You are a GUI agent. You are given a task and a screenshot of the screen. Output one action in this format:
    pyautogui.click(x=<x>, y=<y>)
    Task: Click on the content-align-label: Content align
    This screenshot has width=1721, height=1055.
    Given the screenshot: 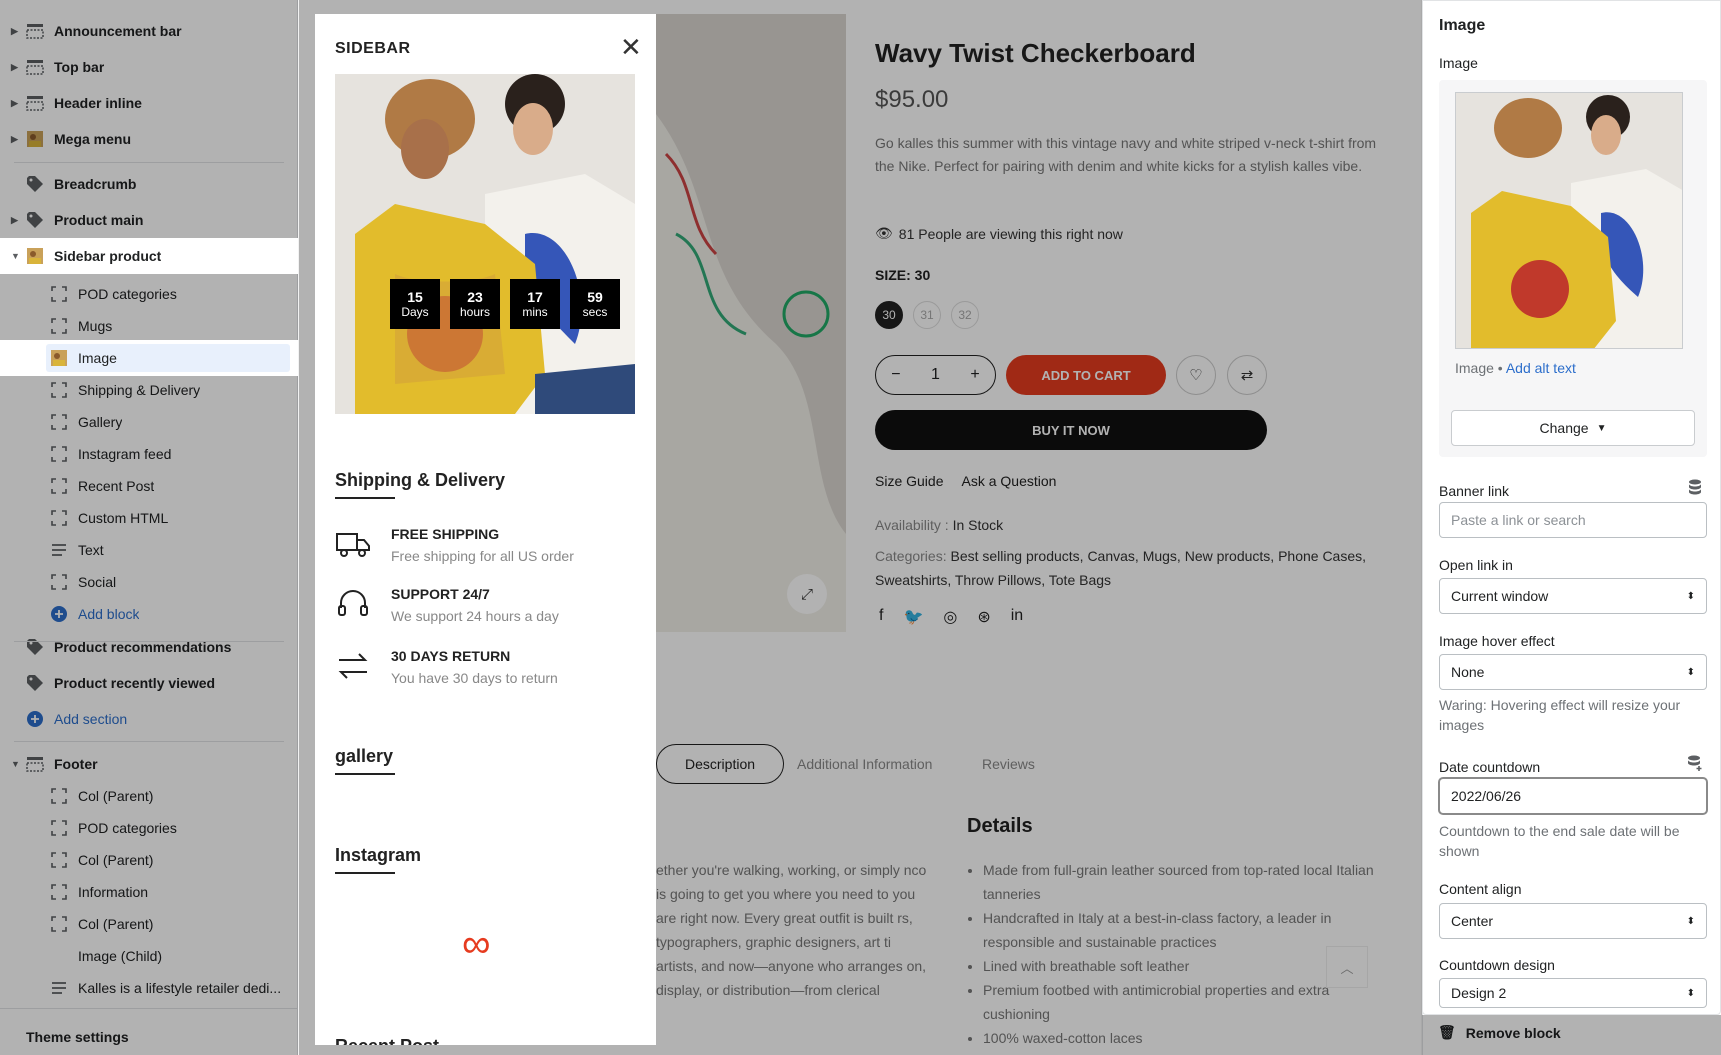 What is the action you would take?
    pyautogui.click(x=1480, y=889)
    